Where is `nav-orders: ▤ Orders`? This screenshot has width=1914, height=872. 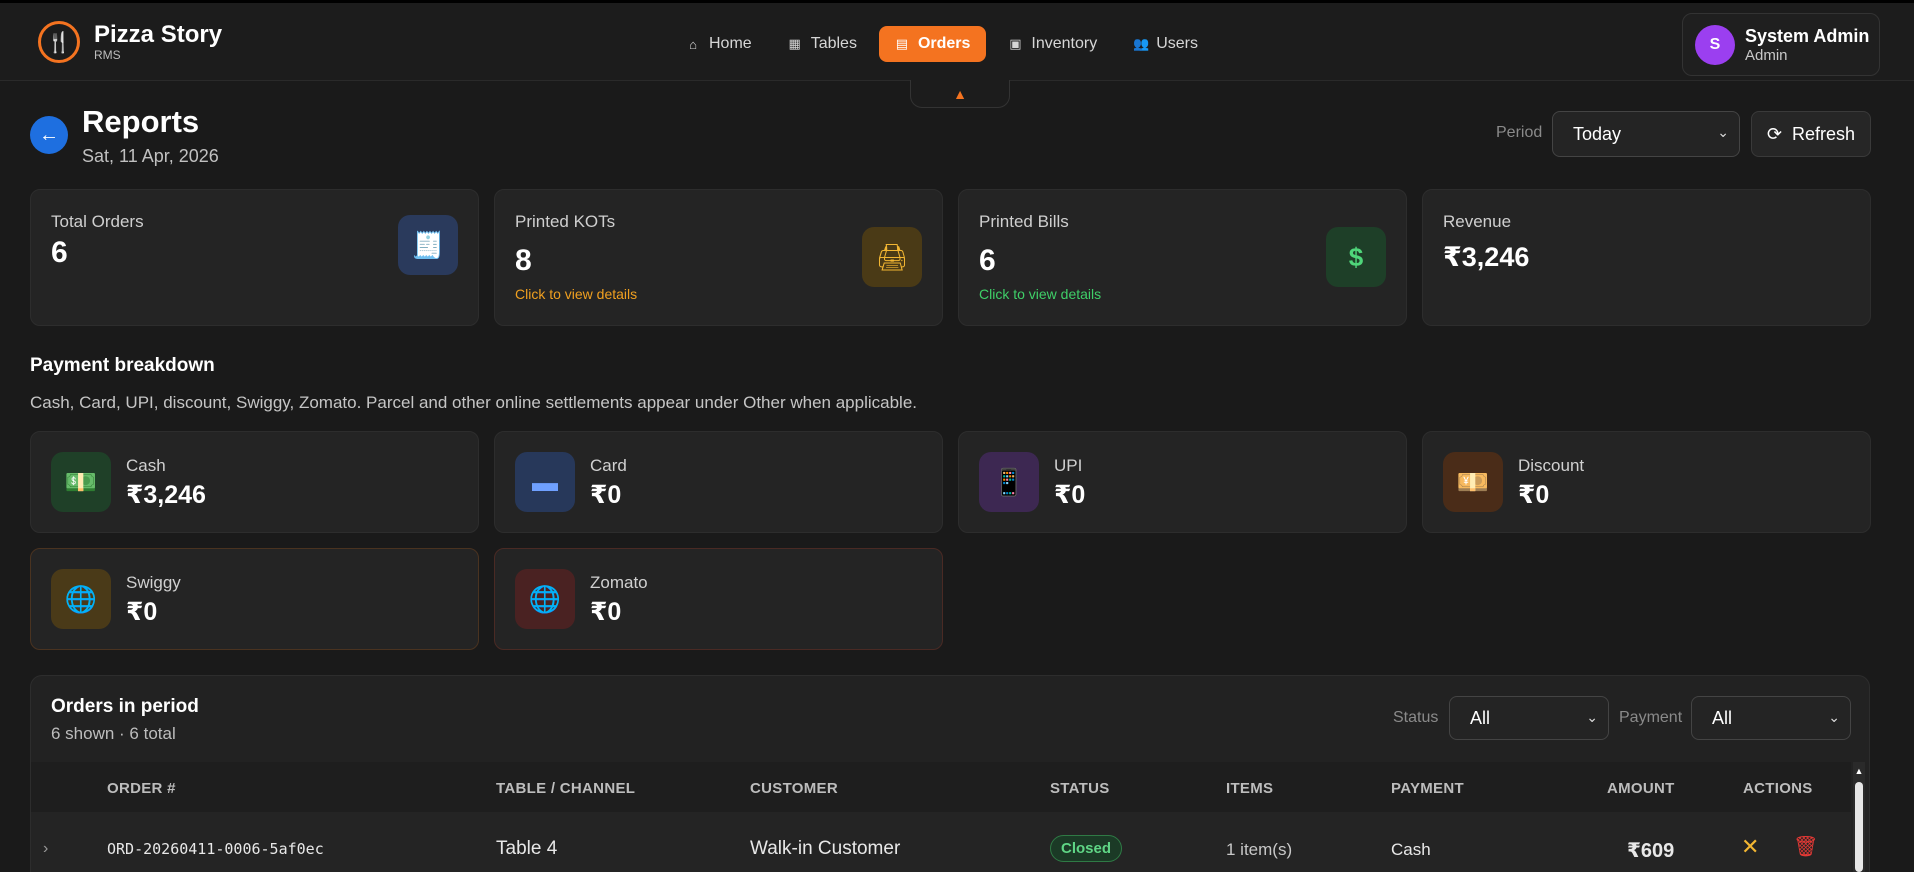 nav-orders: ▤ Orders is located at coordinates (932, 44).